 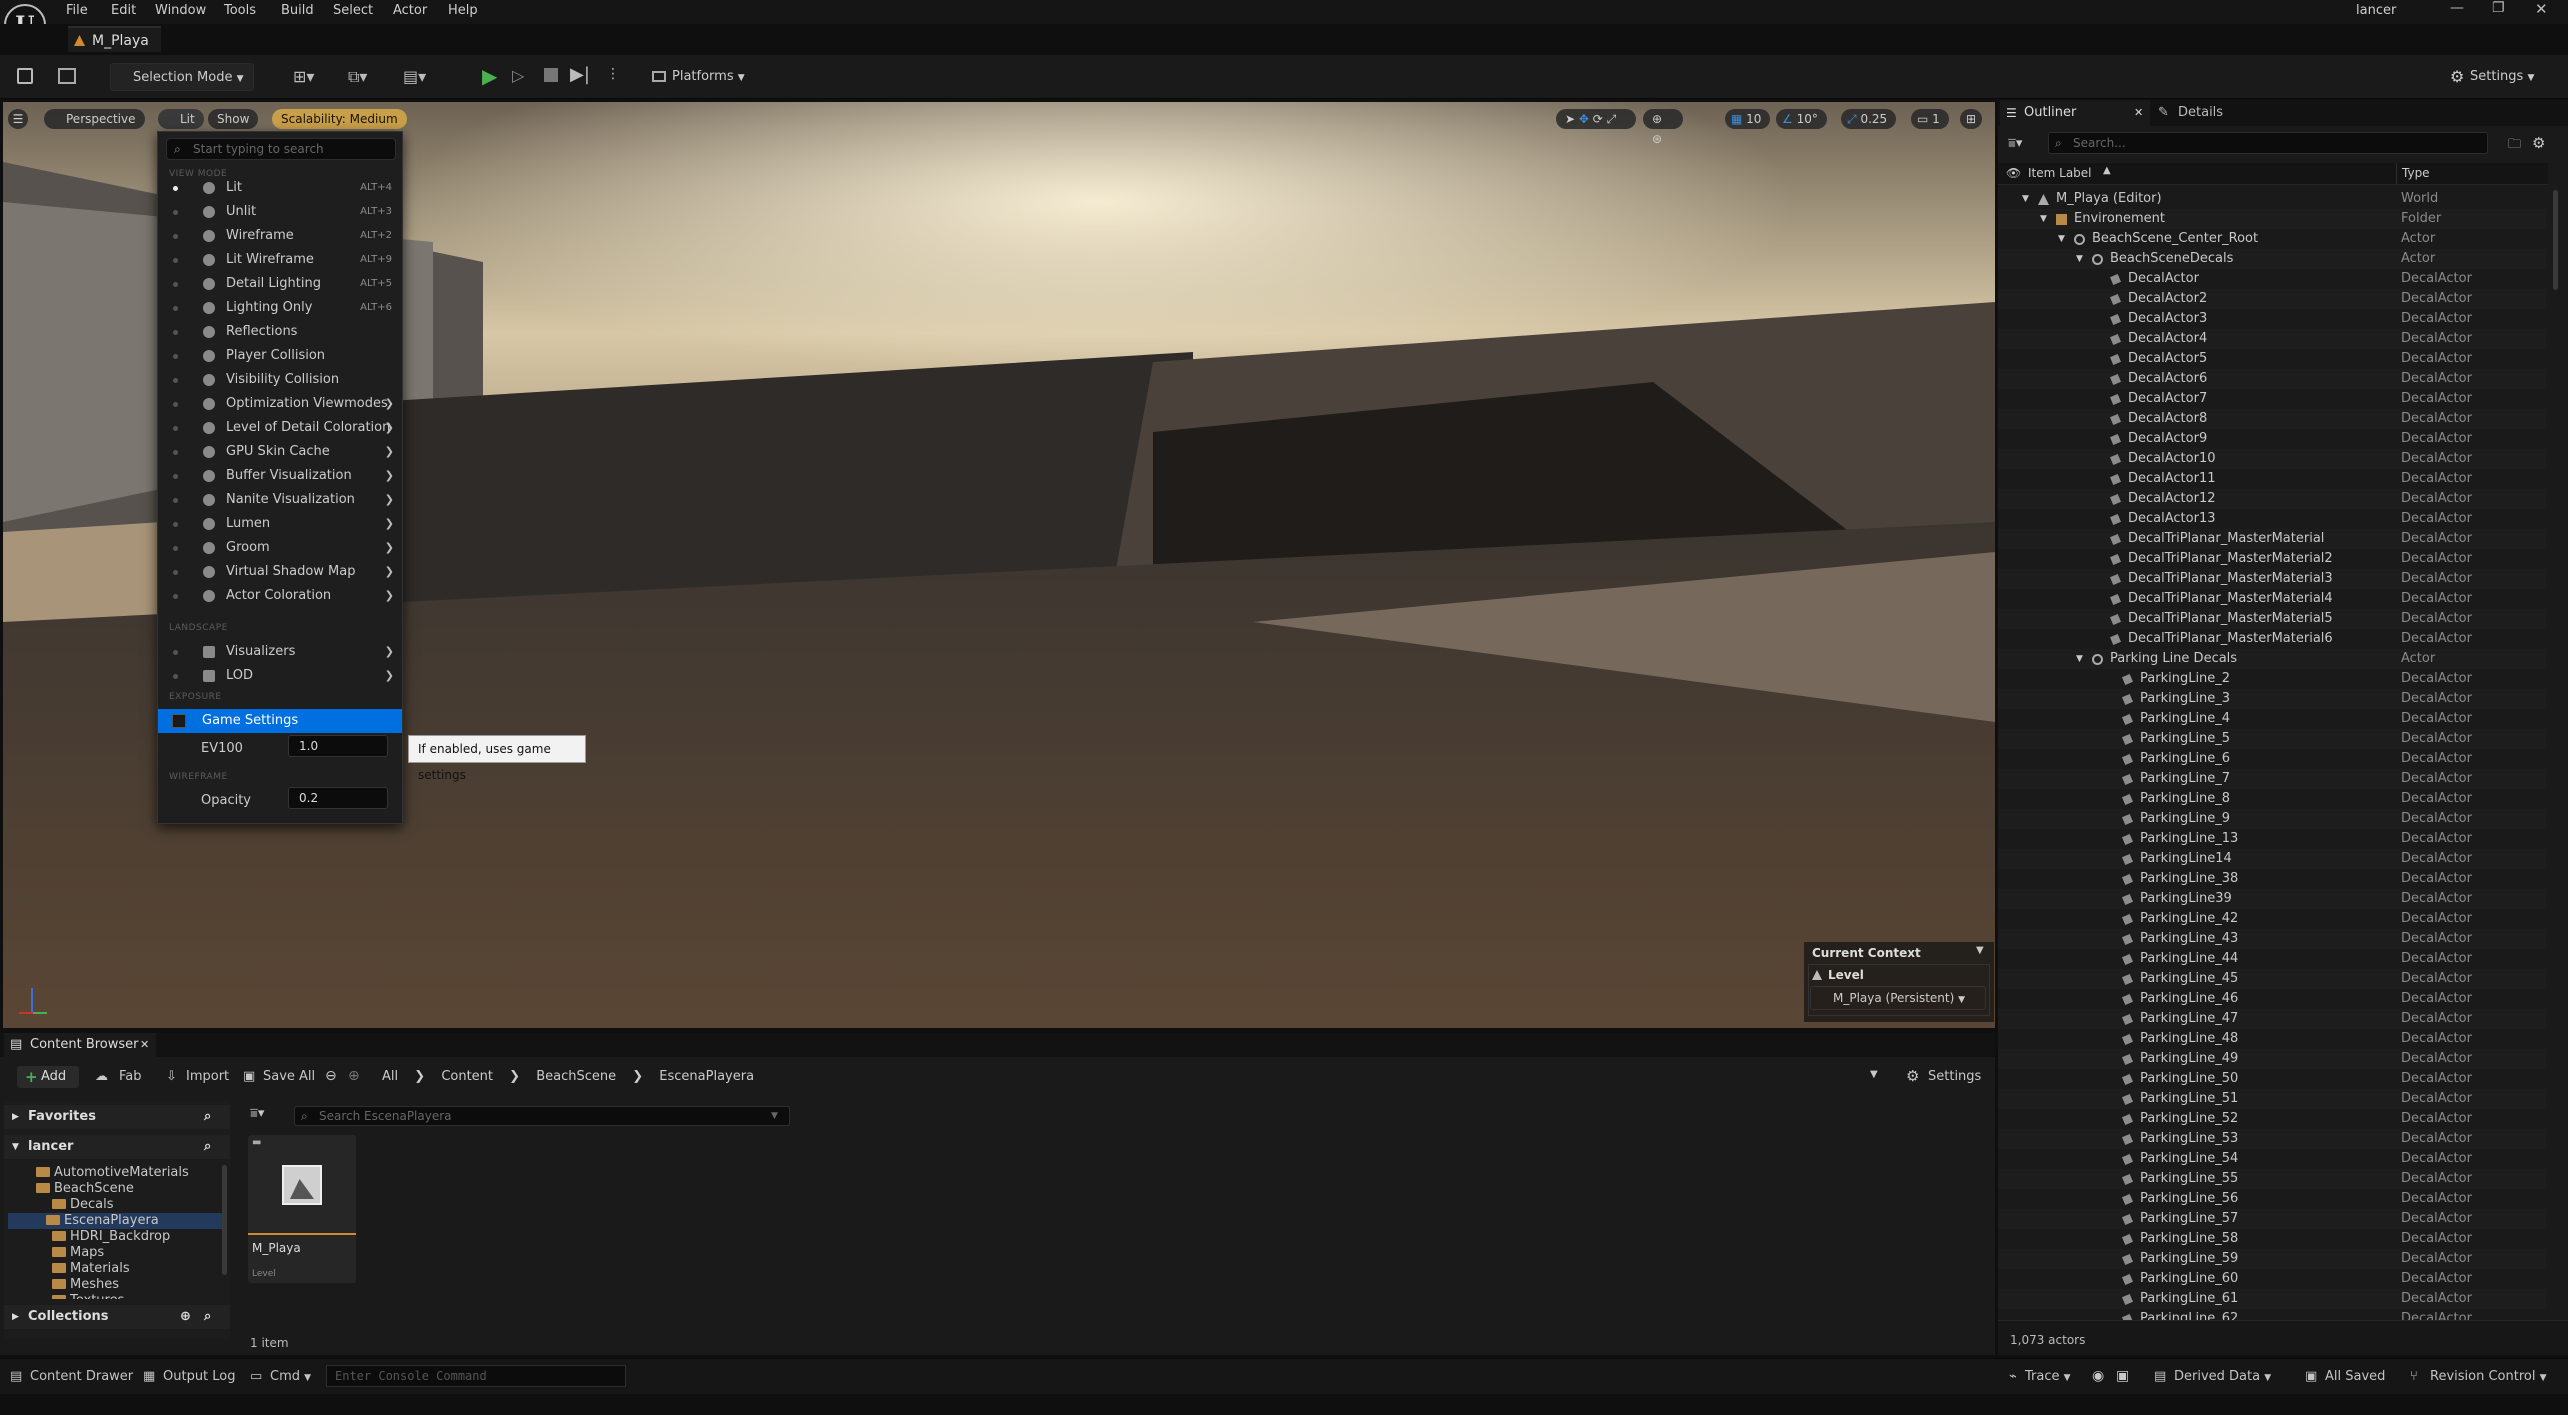 I want to click on context-level-dropdown: M_Playa (Persistent) ▼, so click(x=1898, y=998).